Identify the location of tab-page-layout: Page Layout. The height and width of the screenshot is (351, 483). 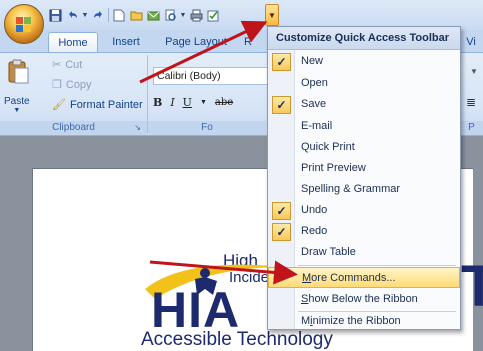
(196, 42).